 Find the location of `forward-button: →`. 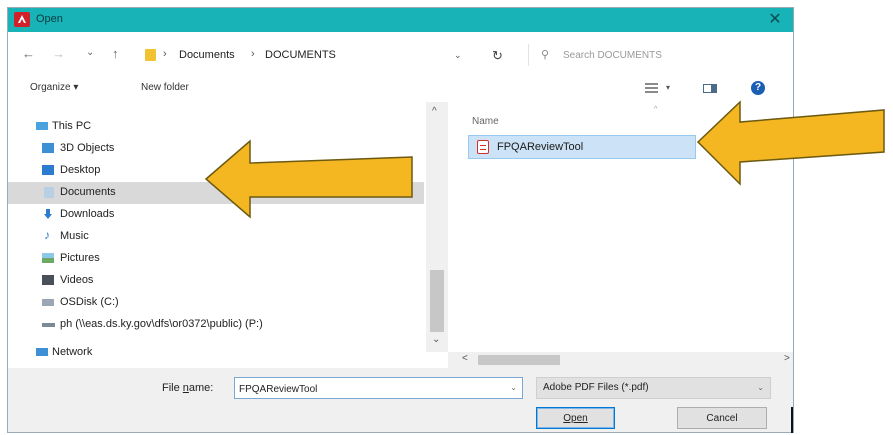

forward-button: → is located at coordinates (58, 54).